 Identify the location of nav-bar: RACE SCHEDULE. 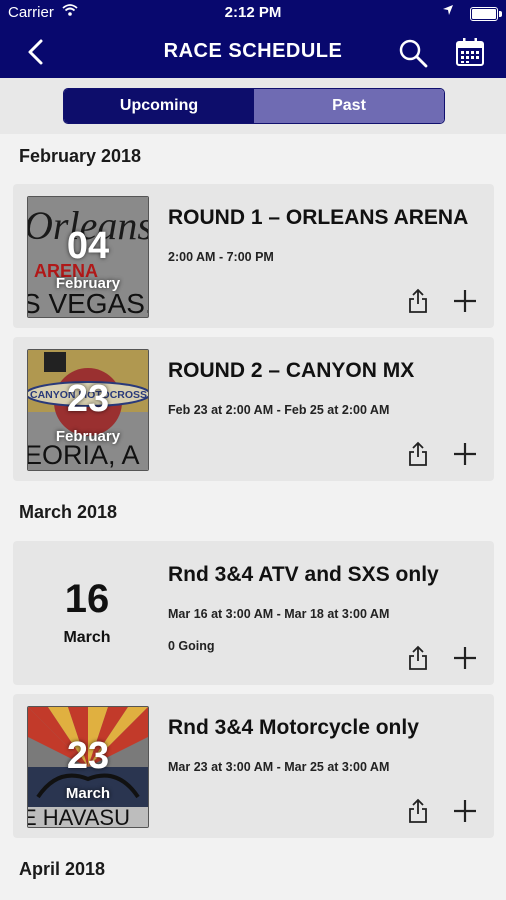
(253, 52).